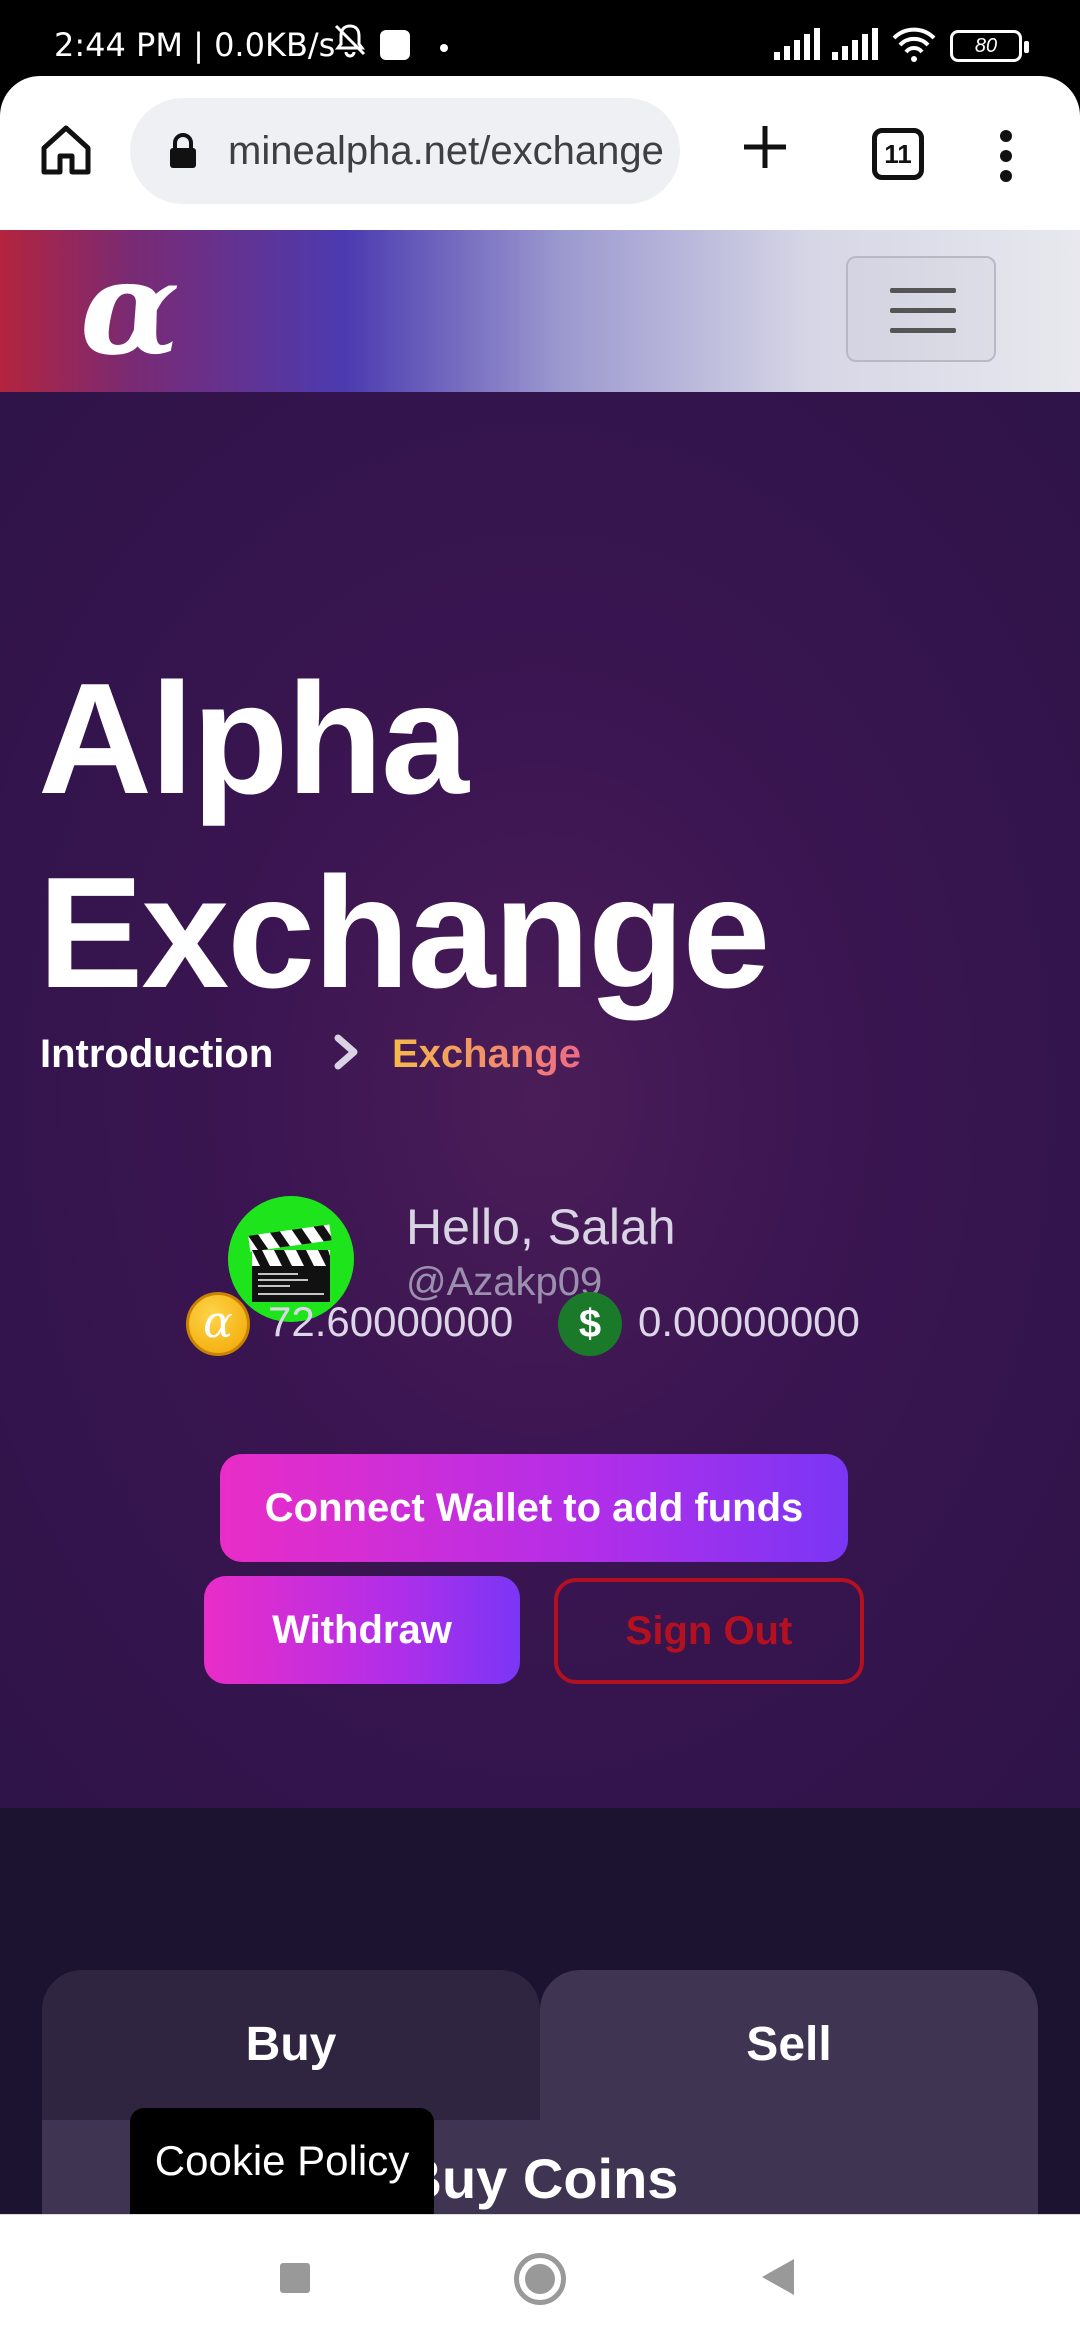  Describe the element at coordinates (395, 45) in the screenshot. I see `app-notification-icon` at that location.